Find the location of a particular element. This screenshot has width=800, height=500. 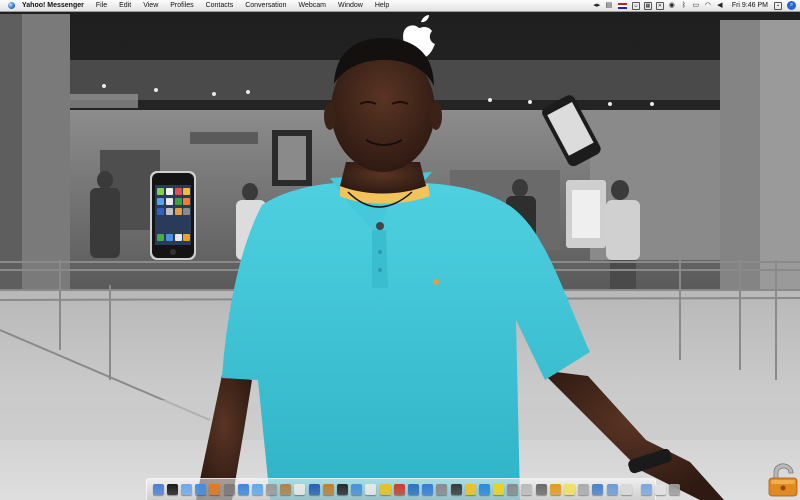

iphoto-icon is located at coordinates (257, 489).